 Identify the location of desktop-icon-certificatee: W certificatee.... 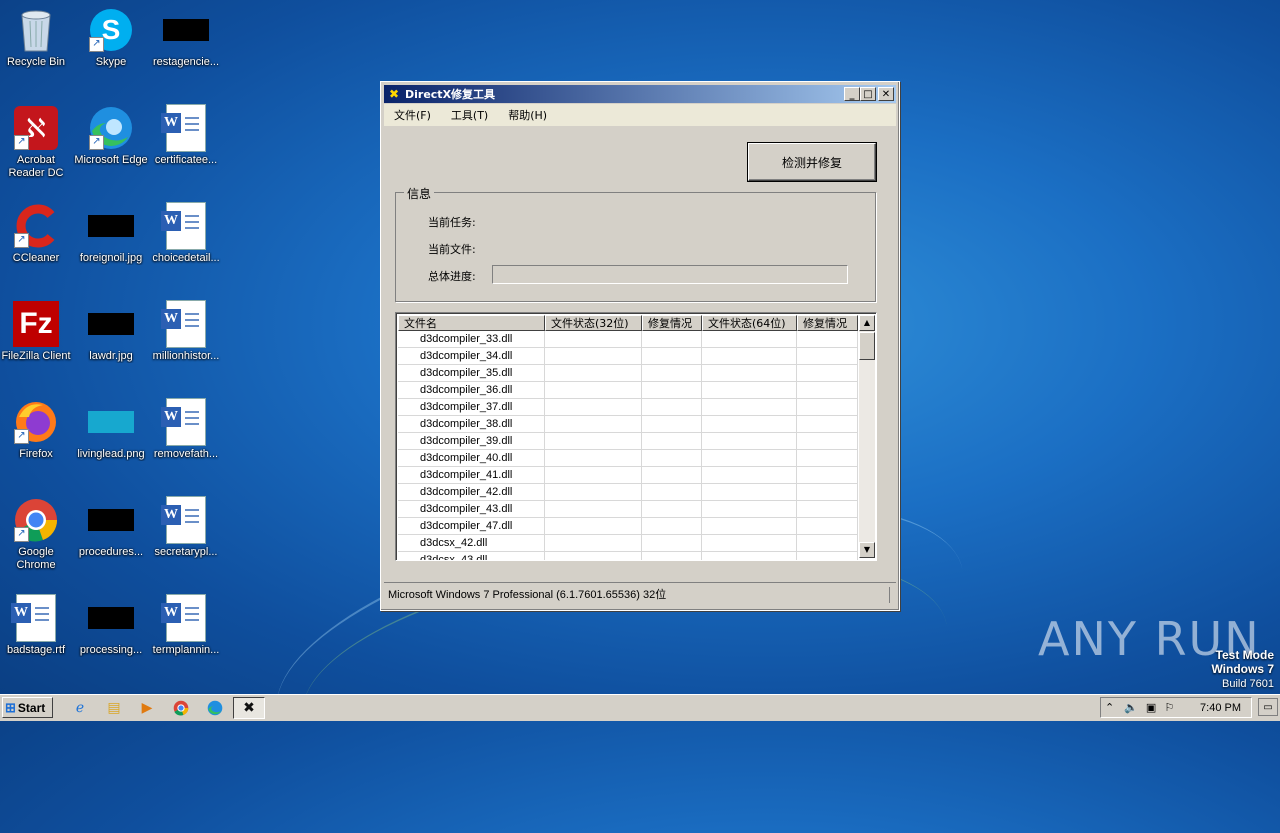
(186, 135).